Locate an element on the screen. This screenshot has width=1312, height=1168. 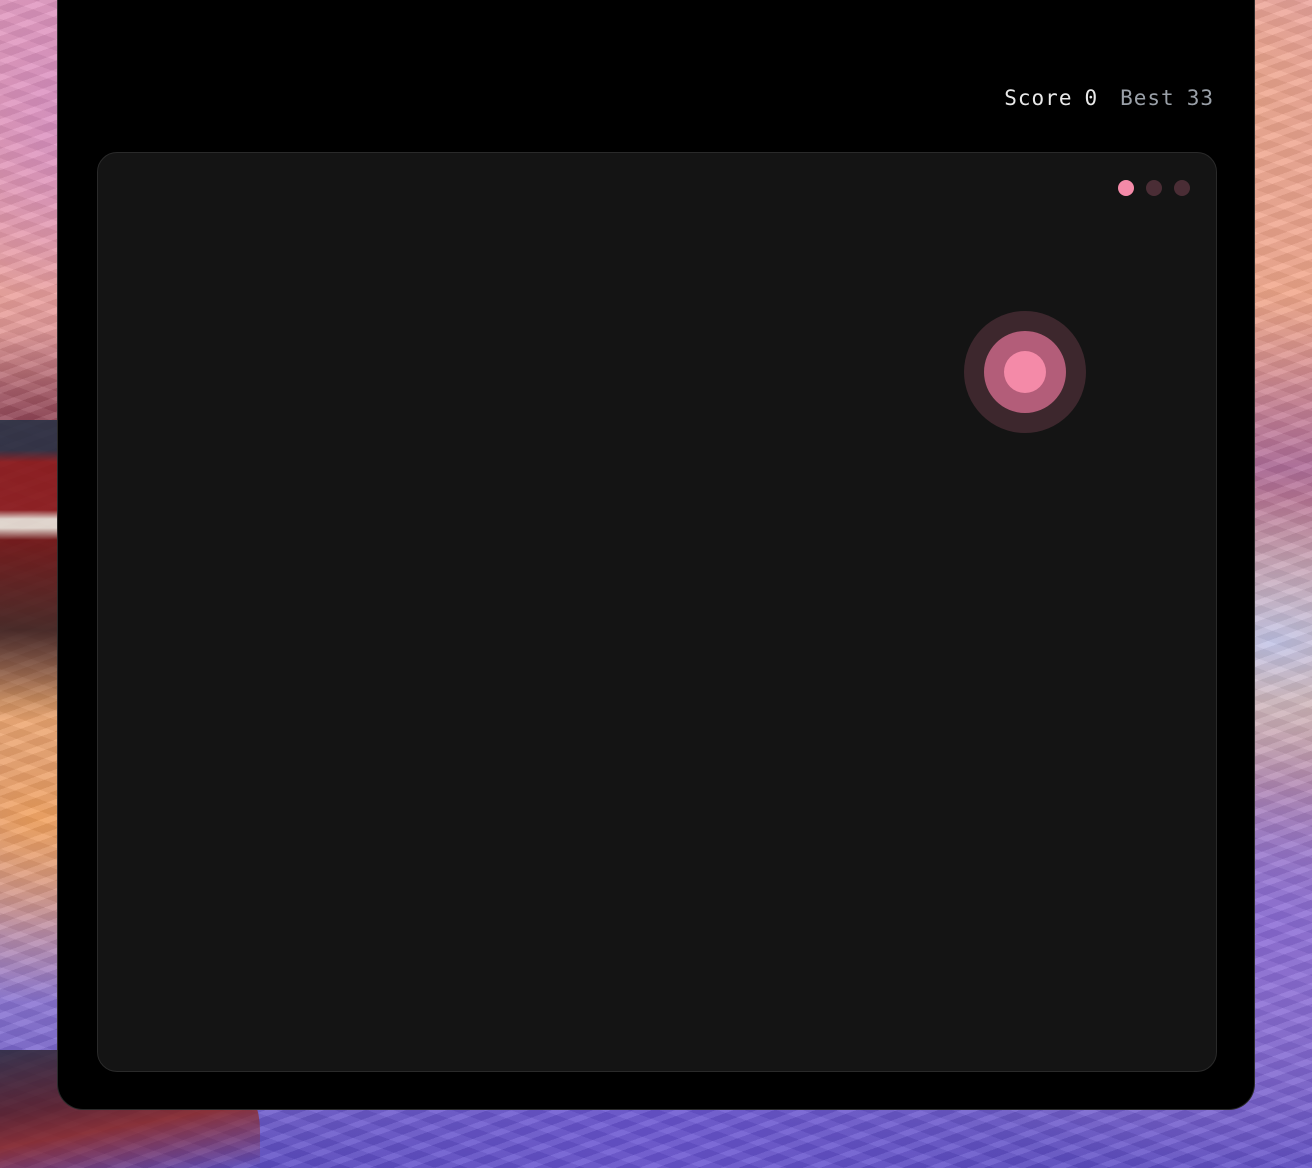
score-display: Score 0 is located at coordinates (1051, 98).